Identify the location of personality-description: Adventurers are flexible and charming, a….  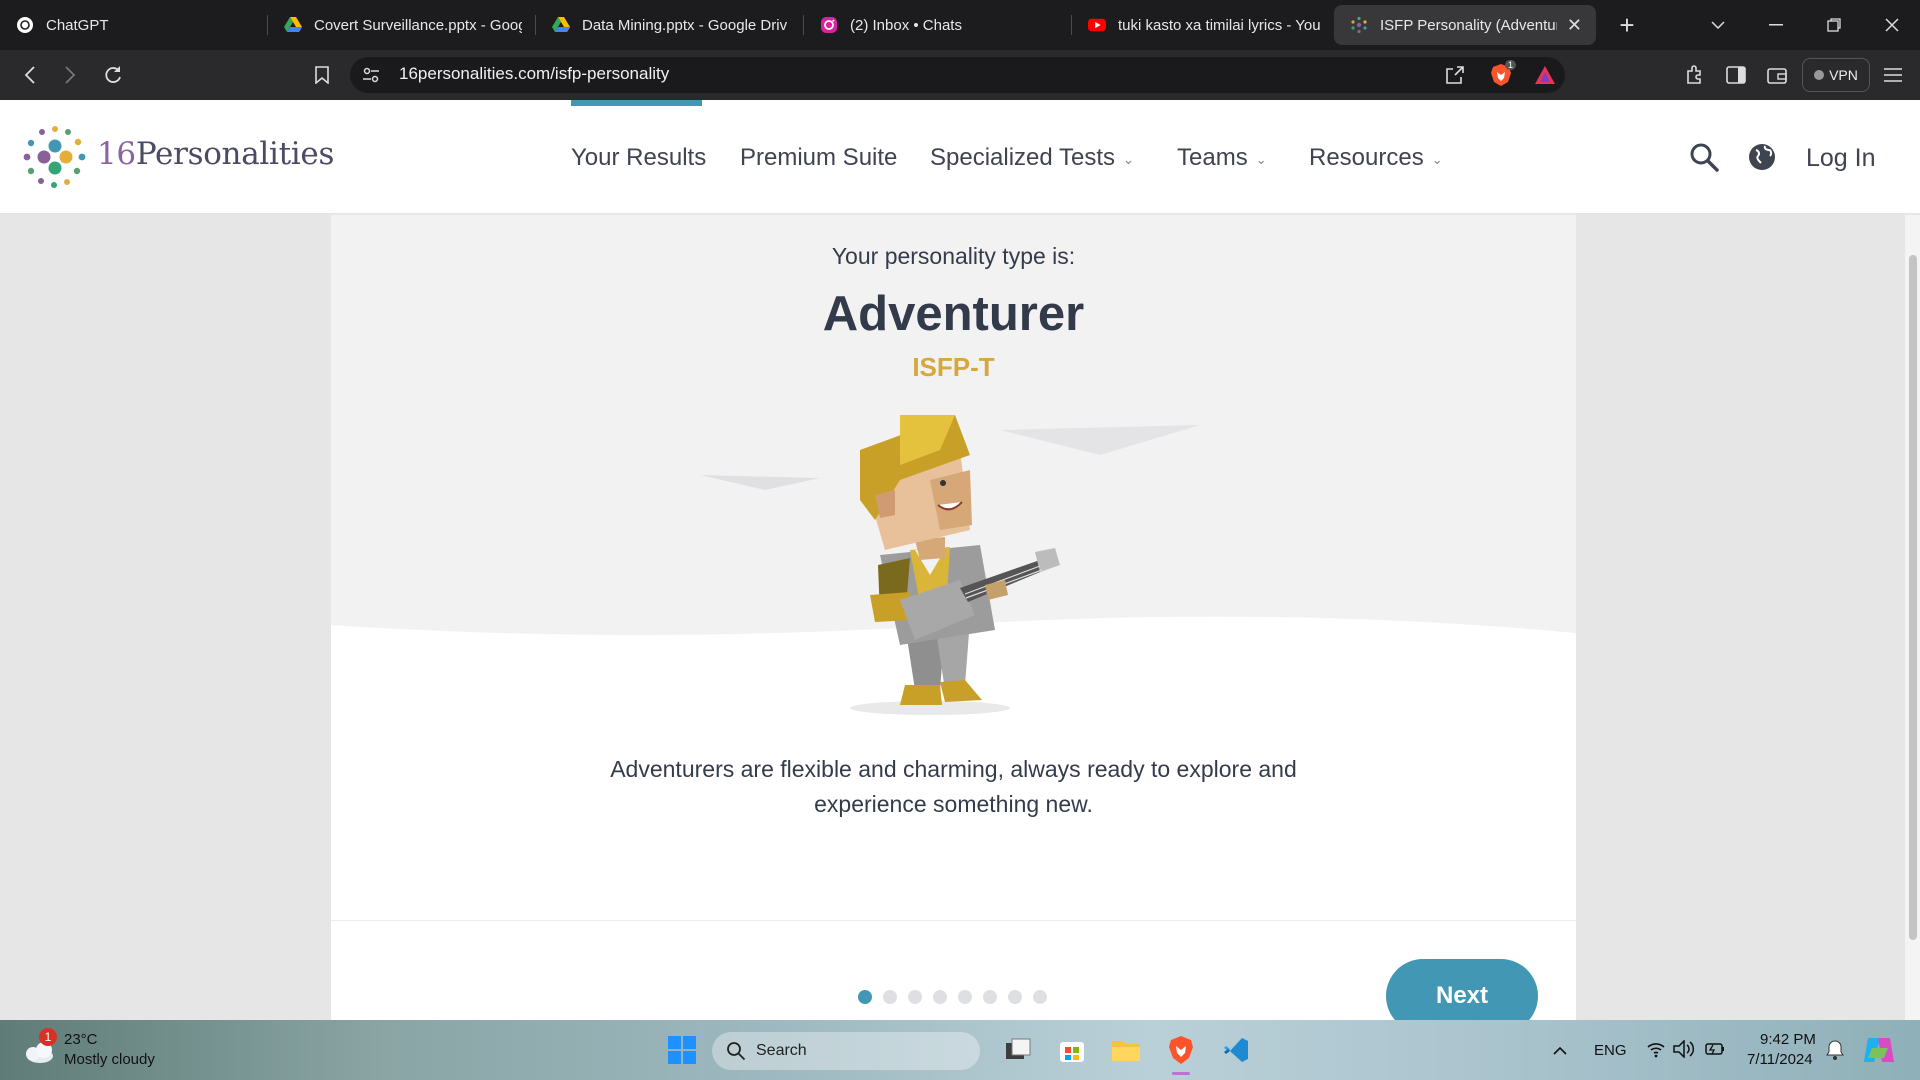
(953, 786).